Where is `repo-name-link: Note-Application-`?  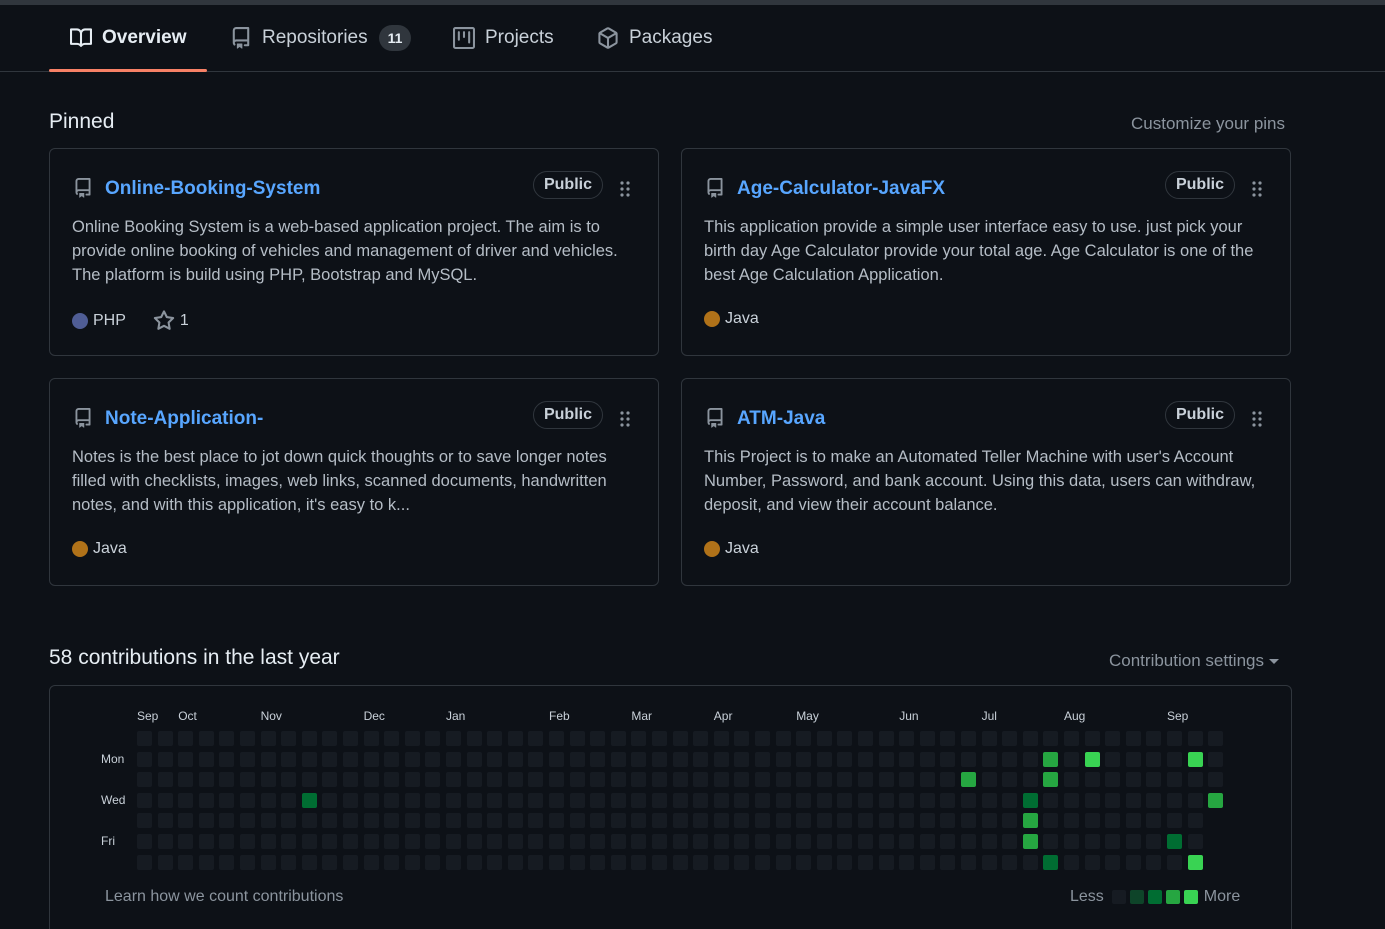
repo-name-link: Note-Application- is located at coordinates (184, 419).